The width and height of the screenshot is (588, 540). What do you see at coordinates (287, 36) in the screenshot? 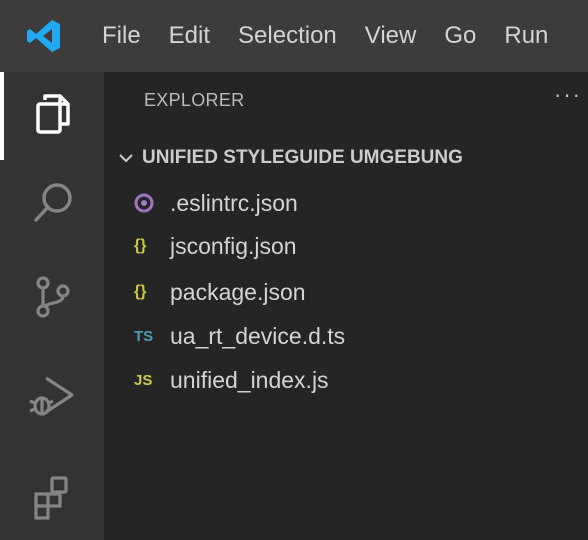
I see `menu-selection: Selection` at bounding box center [287, 36].